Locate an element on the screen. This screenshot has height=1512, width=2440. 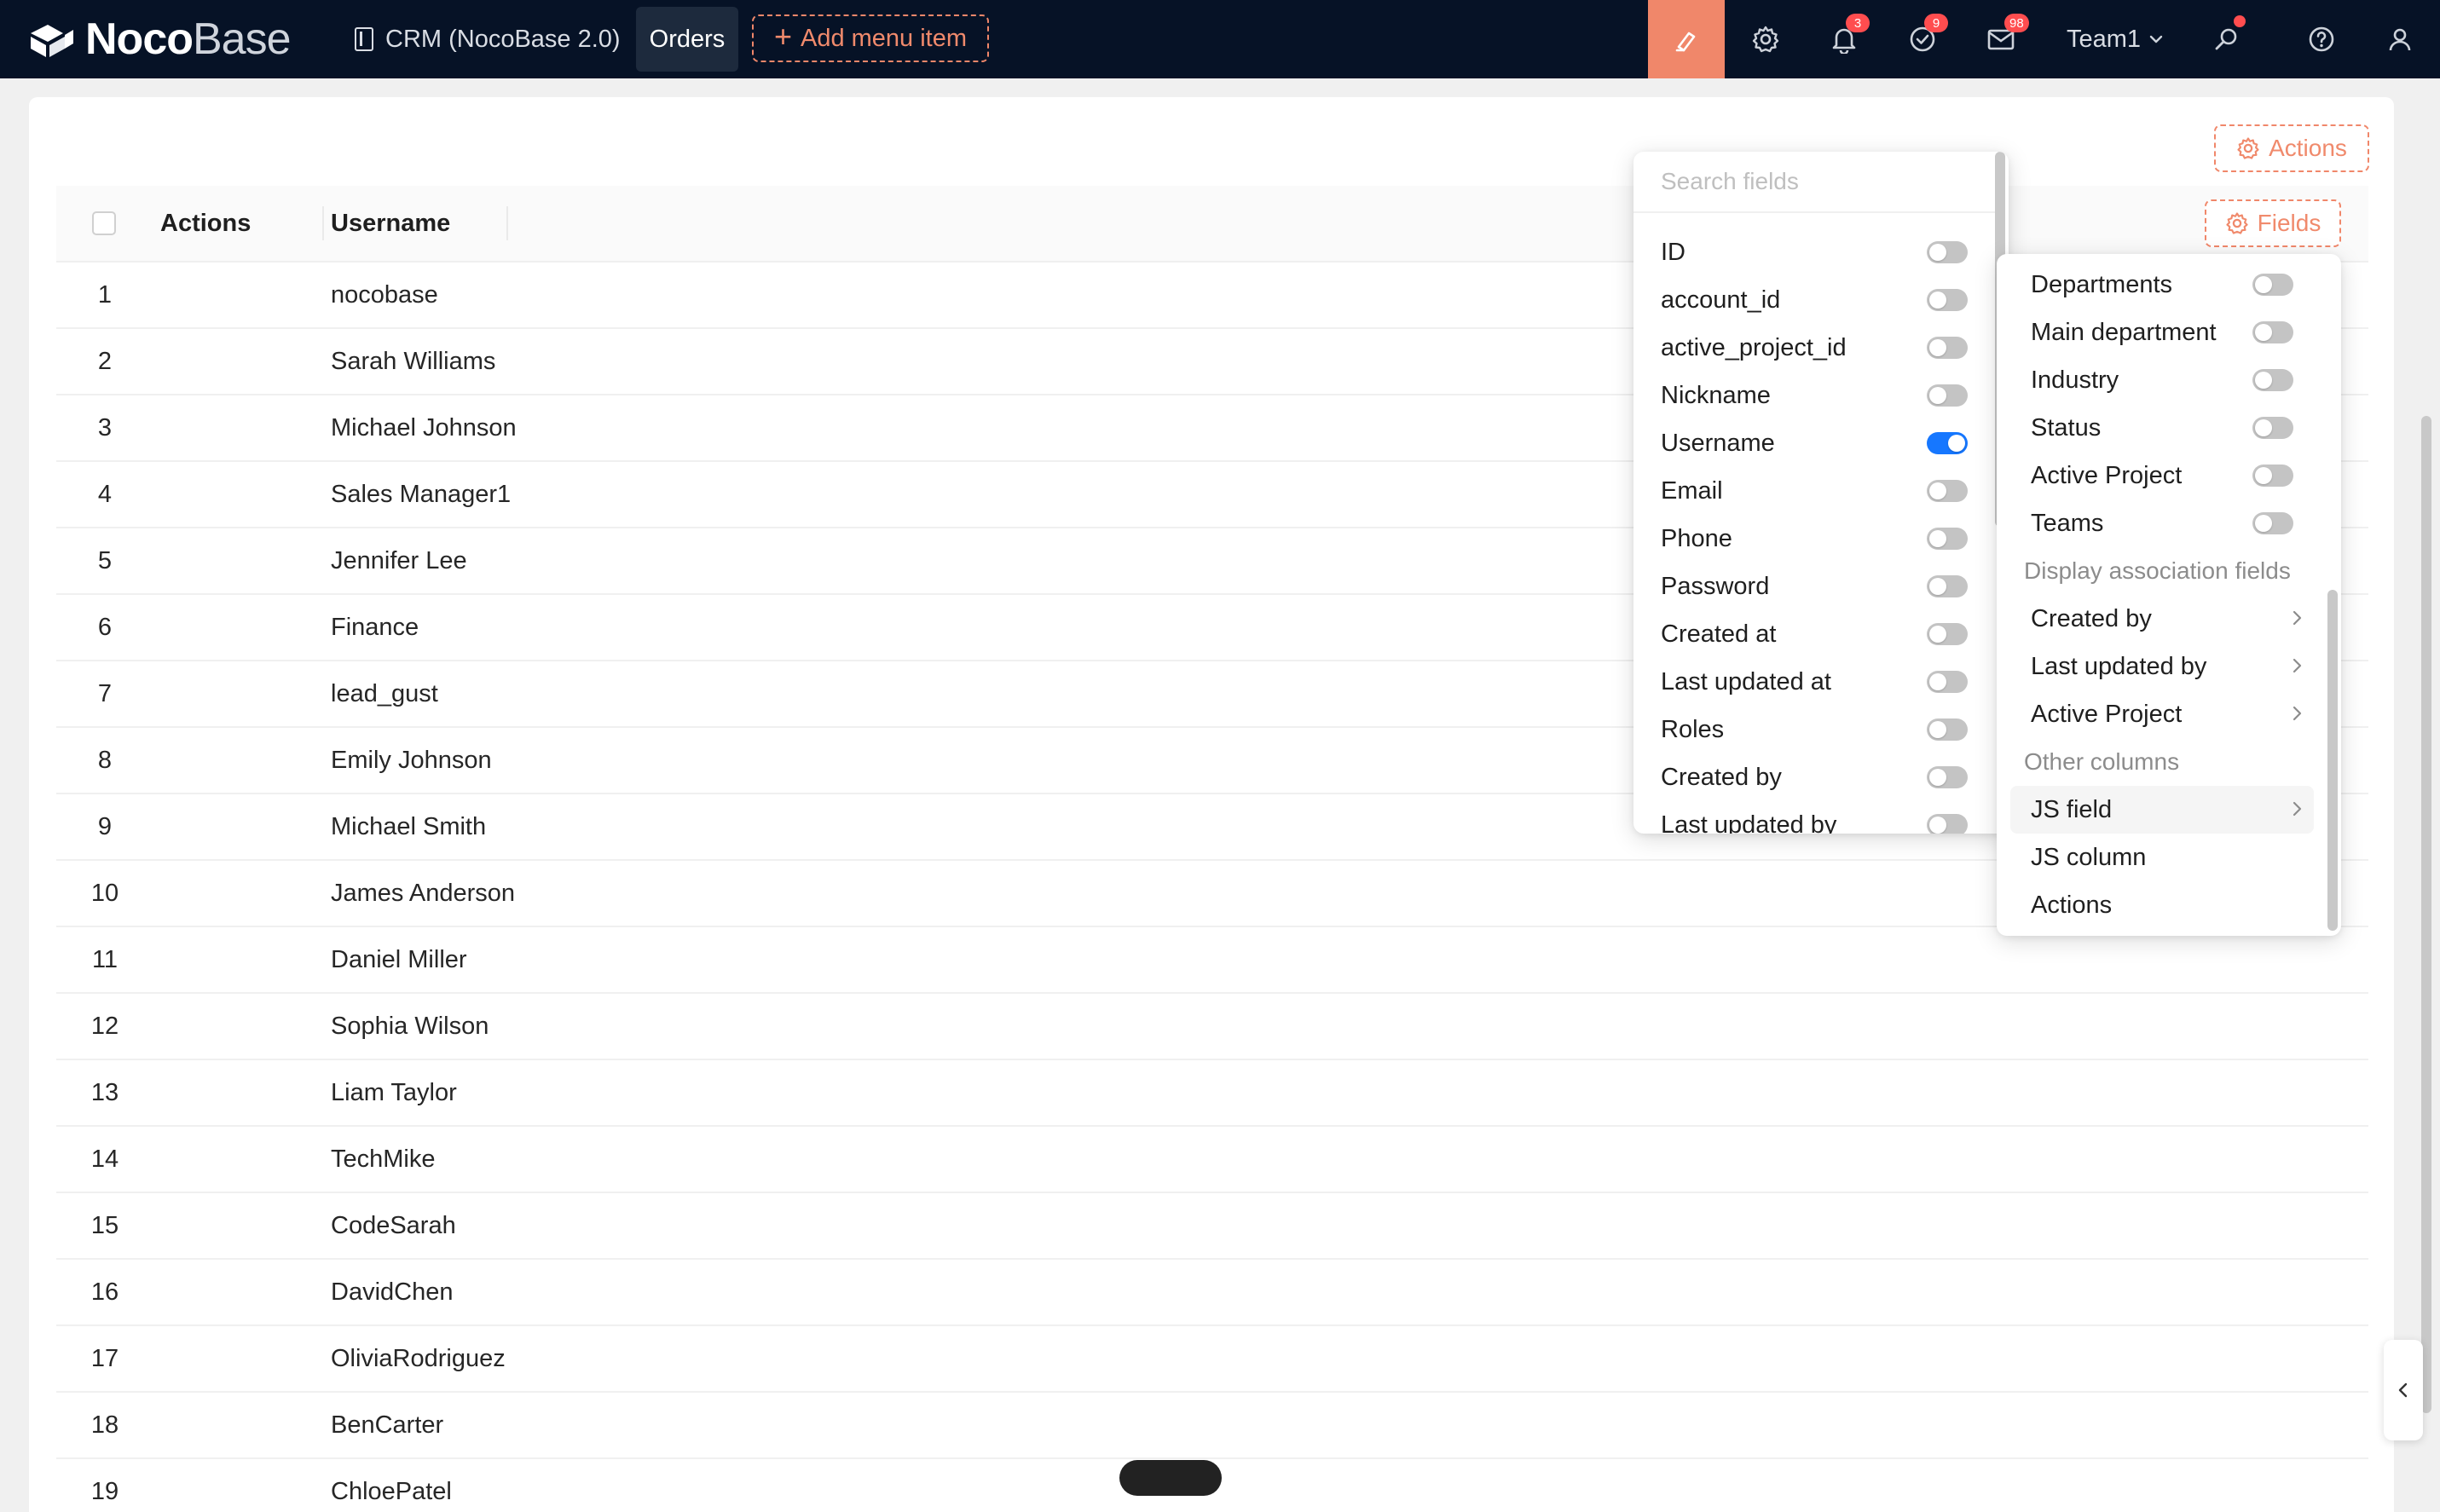
search-indicator-dot is located at coordinates (2240, 21).